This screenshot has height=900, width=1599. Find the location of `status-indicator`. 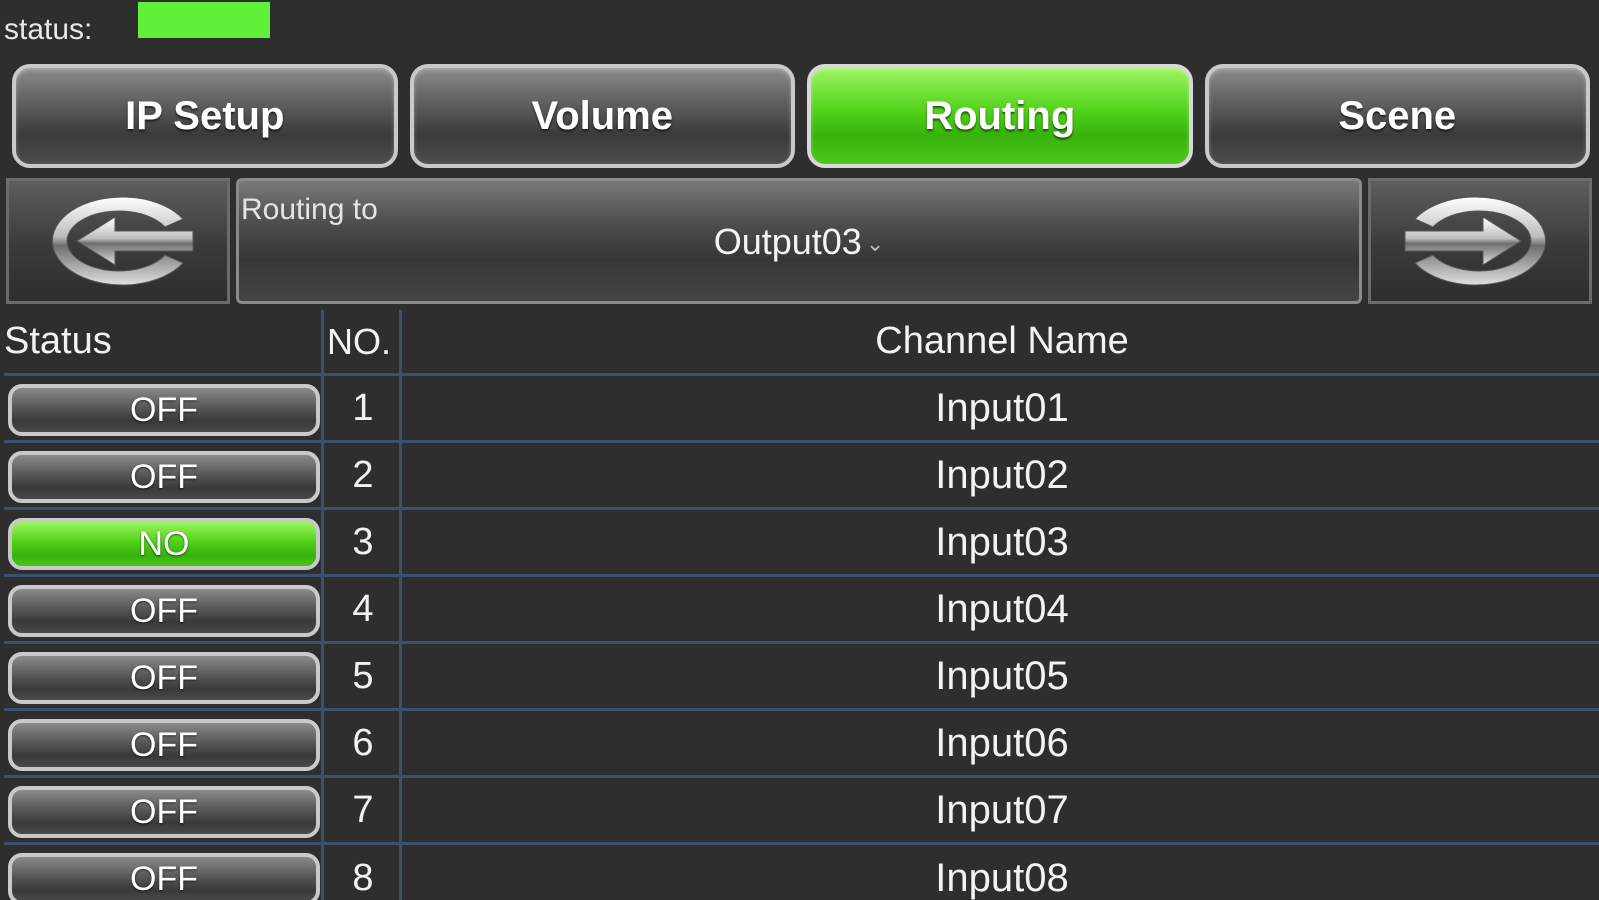

status-indicator is located at coordinates (204, 20).